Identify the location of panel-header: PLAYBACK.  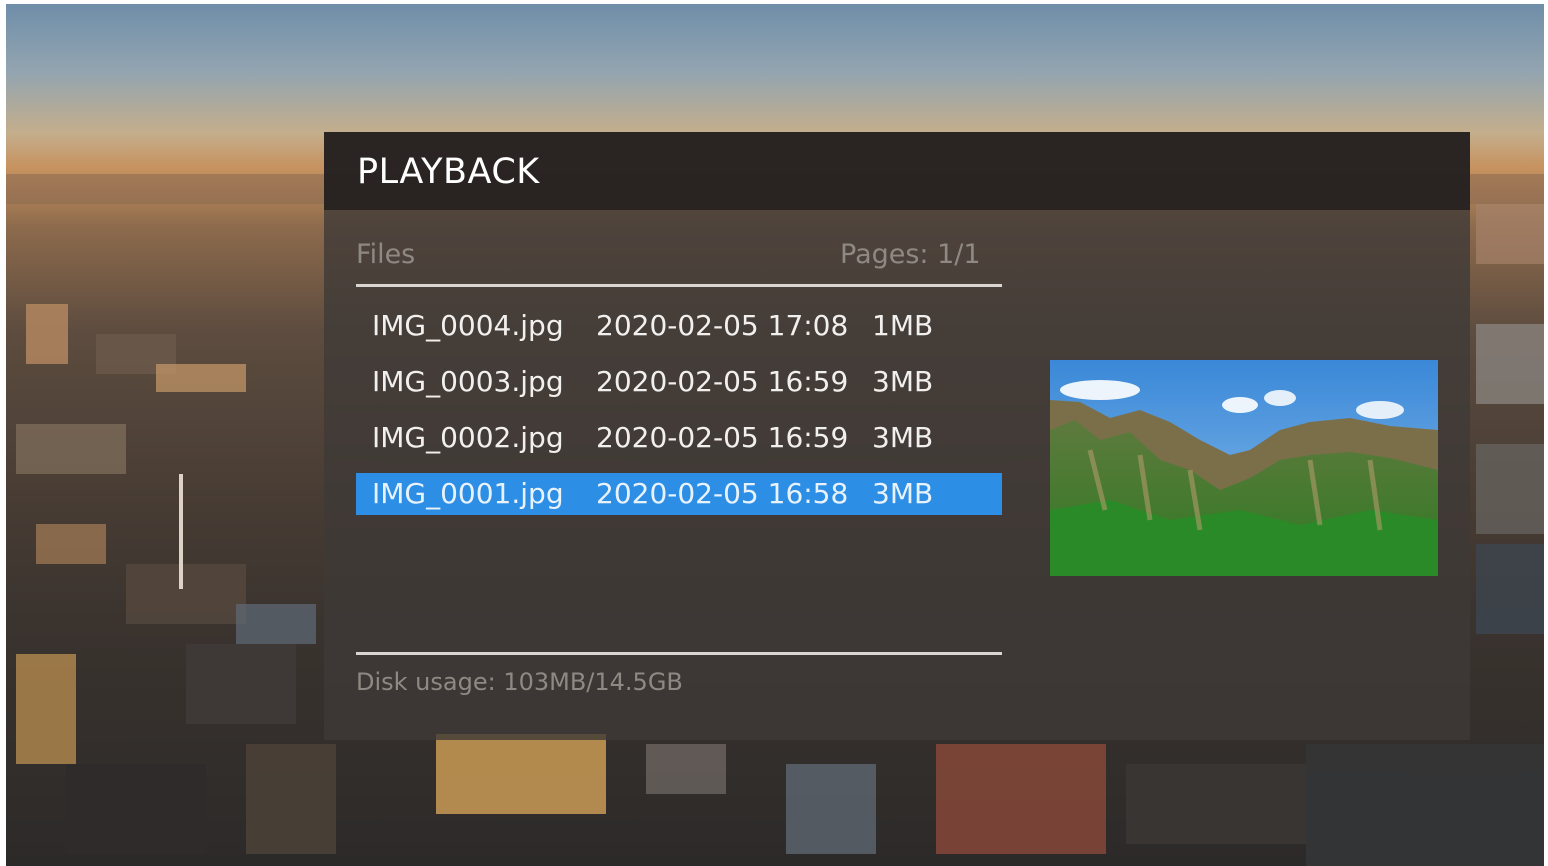
(897, 171).